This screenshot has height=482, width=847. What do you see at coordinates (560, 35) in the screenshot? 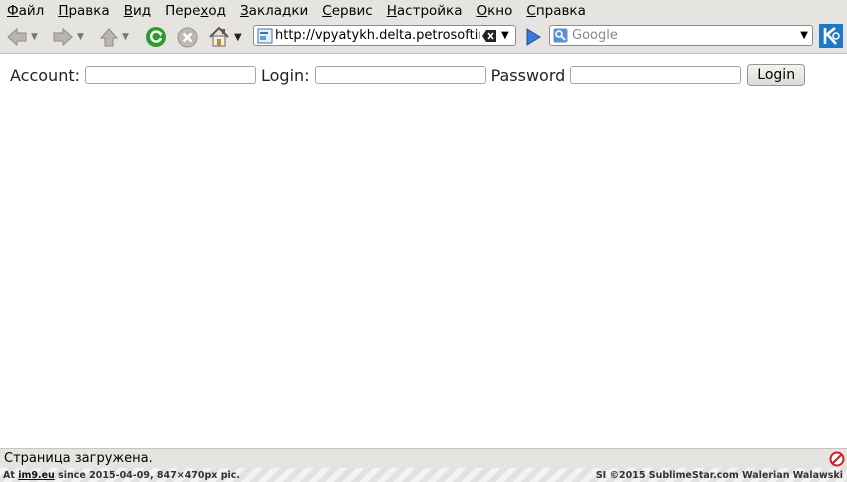
I see `search-engine-icon` at bounding box center [560, 35].